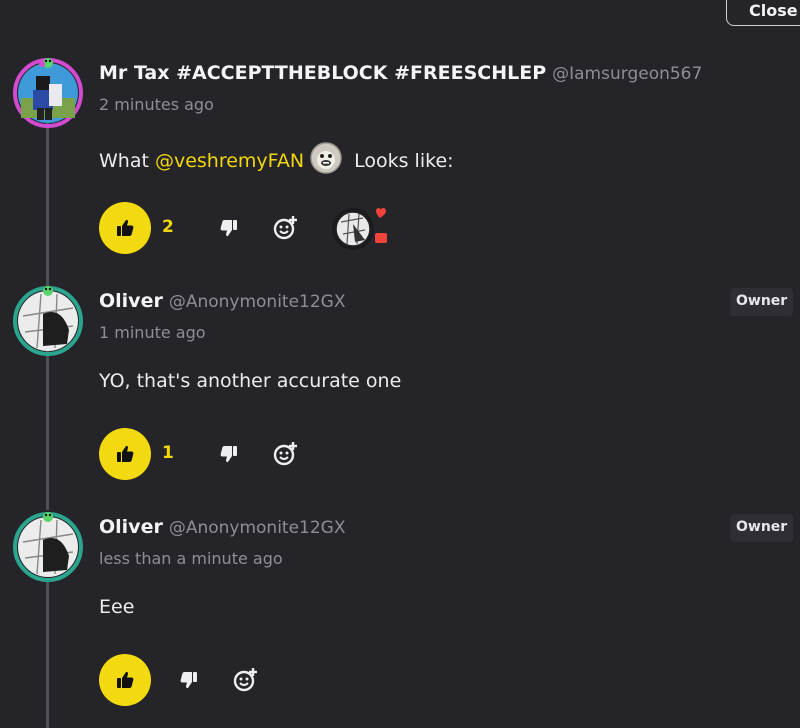  Describe the element at coordinates (191, 558) in the screenshot. I see `timestamp: less than a minute ago` at that location.